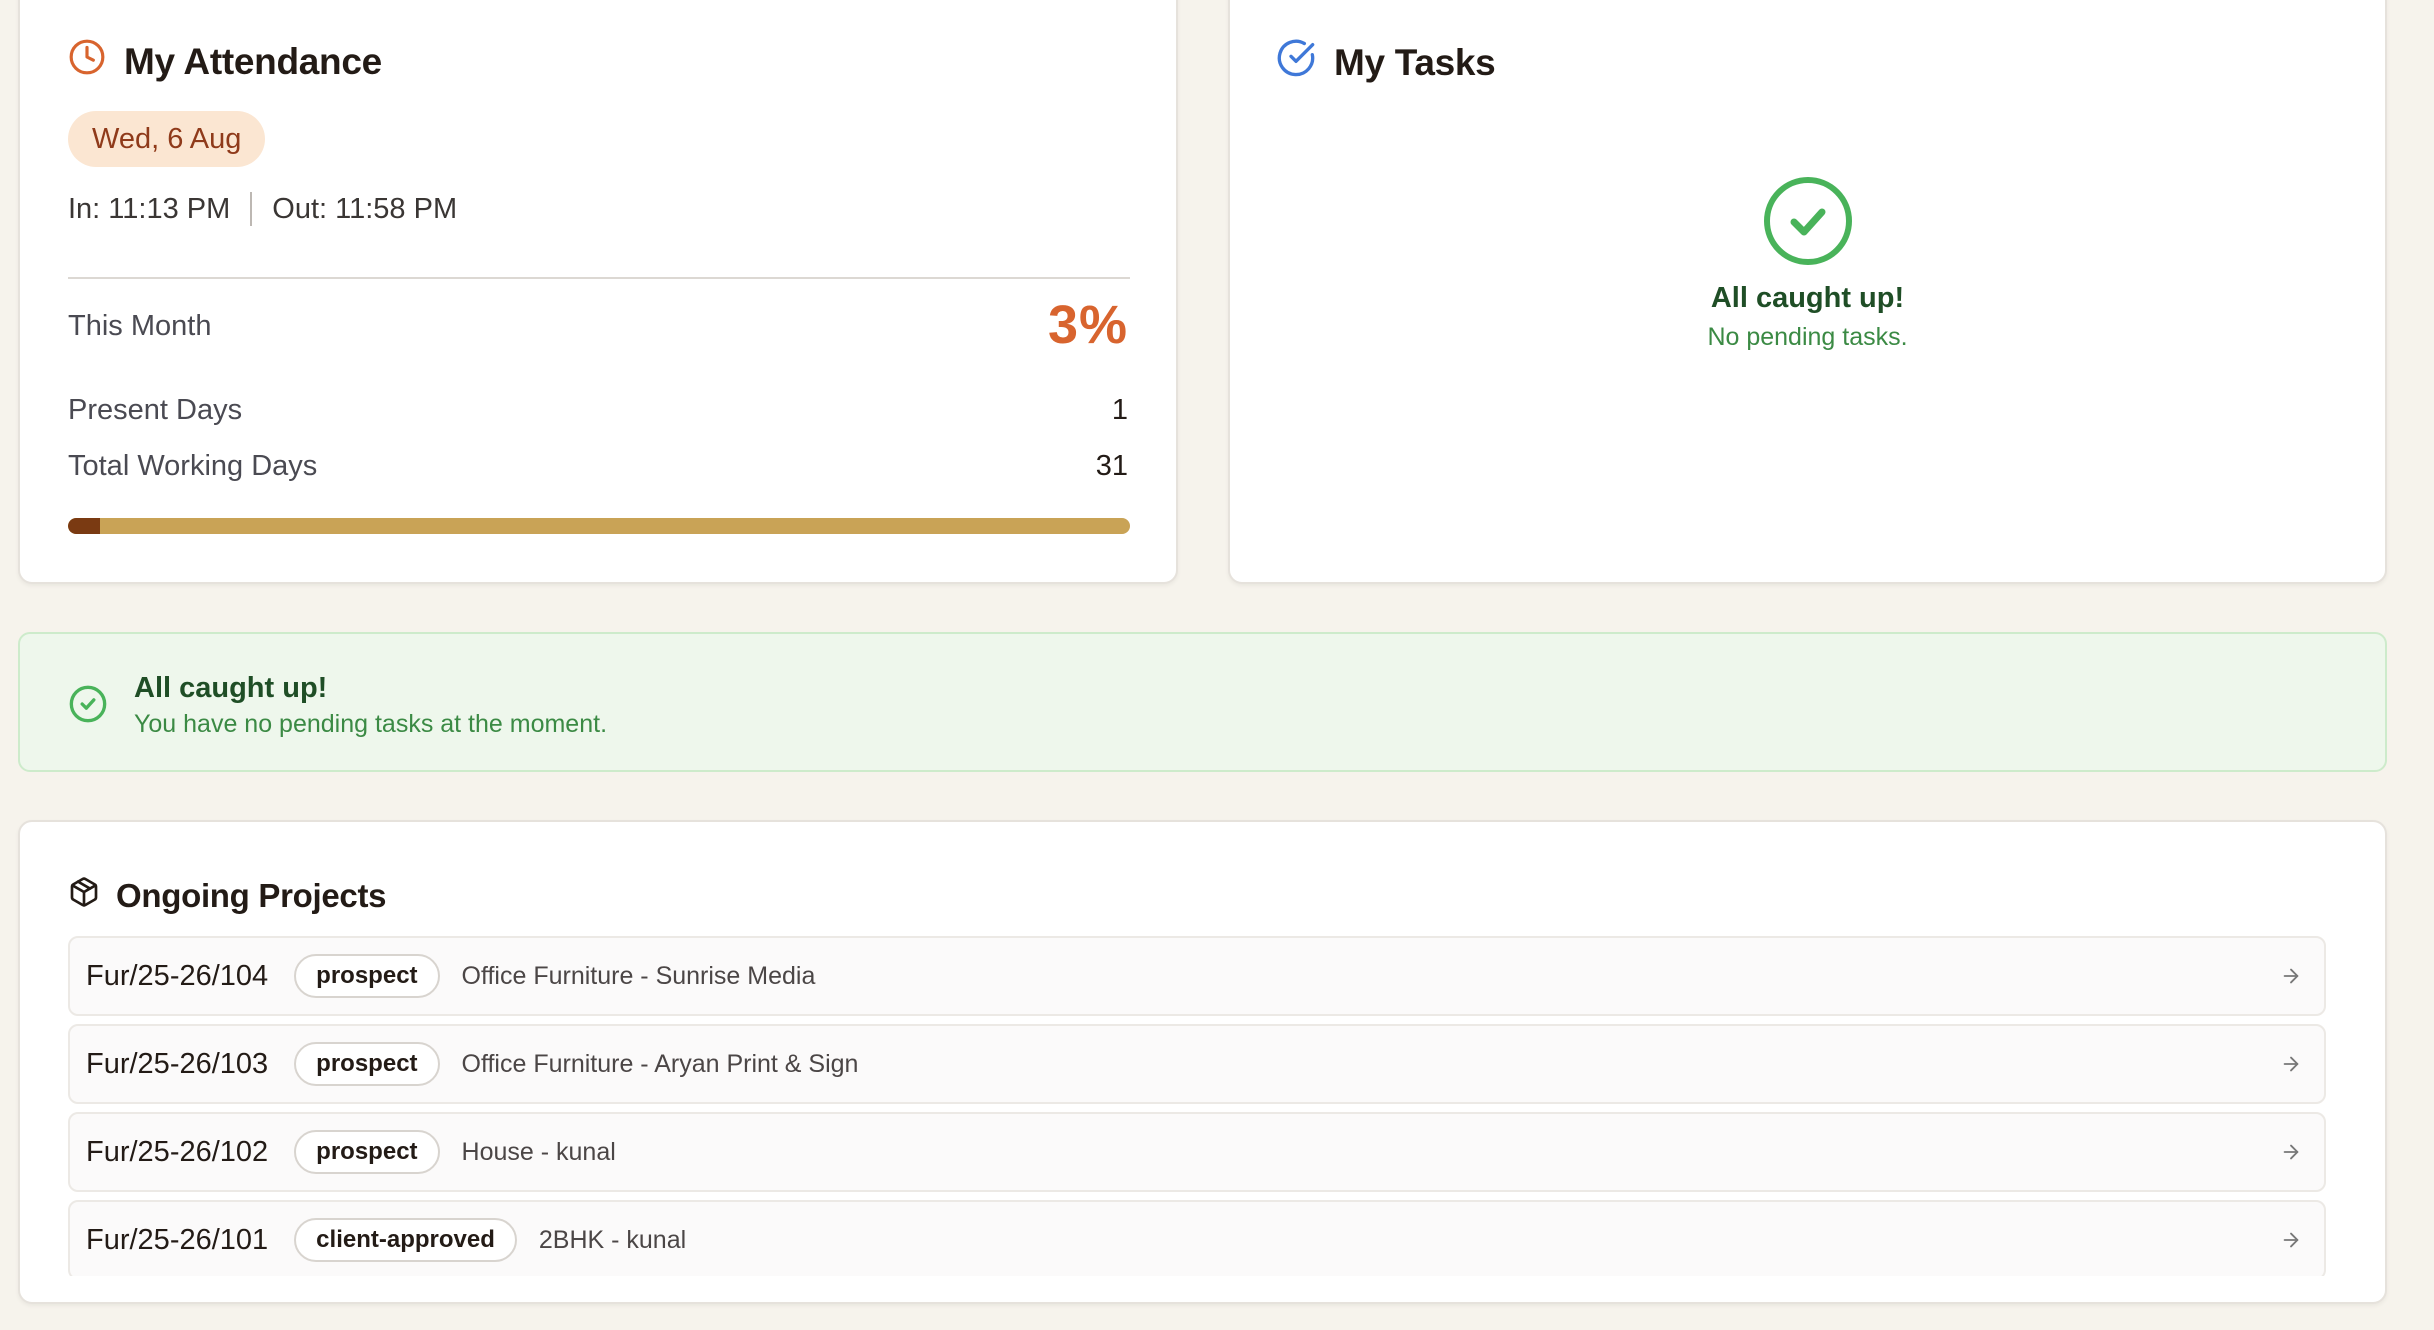 Image resolution: width=2434 pixels, height=1330 pixels. Describe the element at coordinates (253, 61) in the screenshot. I see `attendance-title-text: My Attendance` at that location.